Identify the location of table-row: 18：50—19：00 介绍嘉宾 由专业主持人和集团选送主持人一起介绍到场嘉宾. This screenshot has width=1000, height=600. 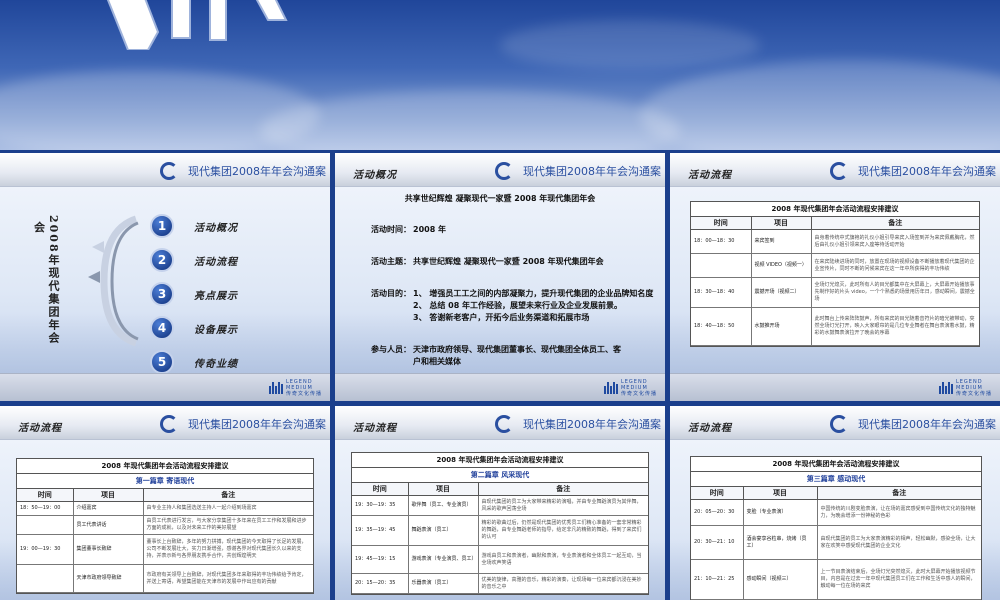
(165, 508).